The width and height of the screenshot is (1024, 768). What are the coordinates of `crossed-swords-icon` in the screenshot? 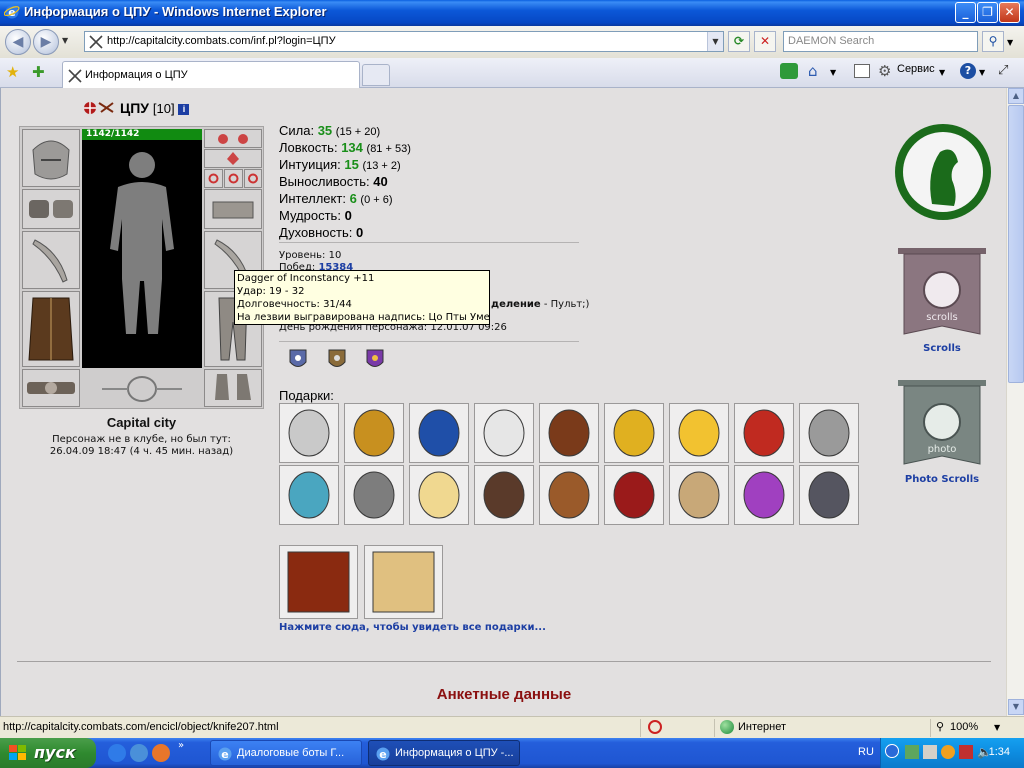 It's located at (75, 76).